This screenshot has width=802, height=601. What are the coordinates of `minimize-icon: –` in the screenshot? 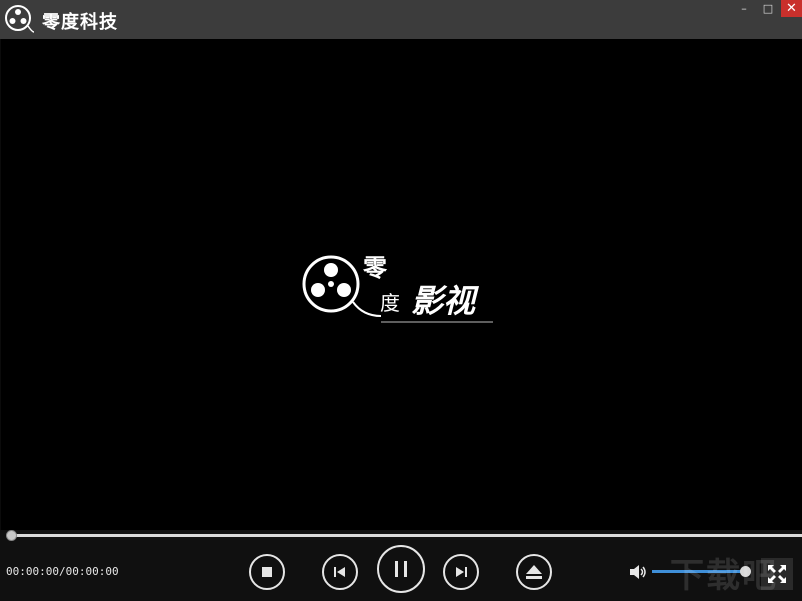 It's located at (744, 8).